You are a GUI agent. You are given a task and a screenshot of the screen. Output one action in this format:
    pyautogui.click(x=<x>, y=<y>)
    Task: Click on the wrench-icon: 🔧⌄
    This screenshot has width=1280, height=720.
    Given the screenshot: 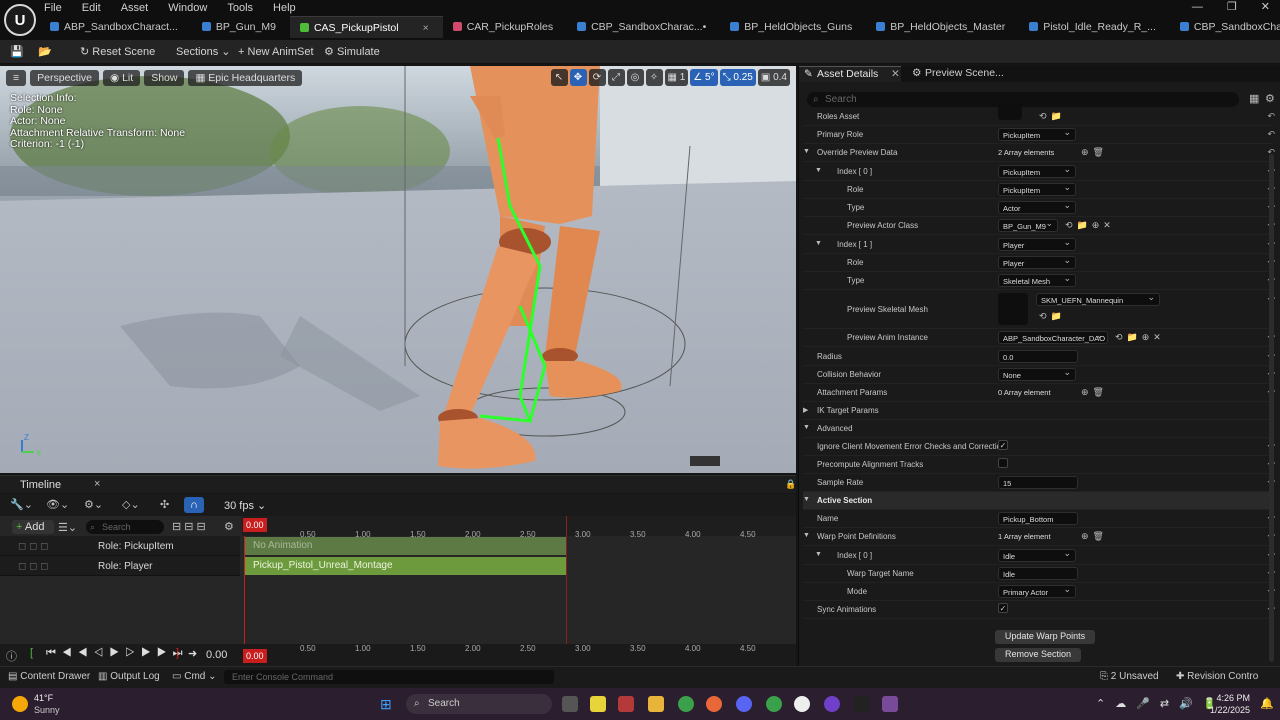 What is the action you would take?
    pyautogui.click(x=21, y=504)
    